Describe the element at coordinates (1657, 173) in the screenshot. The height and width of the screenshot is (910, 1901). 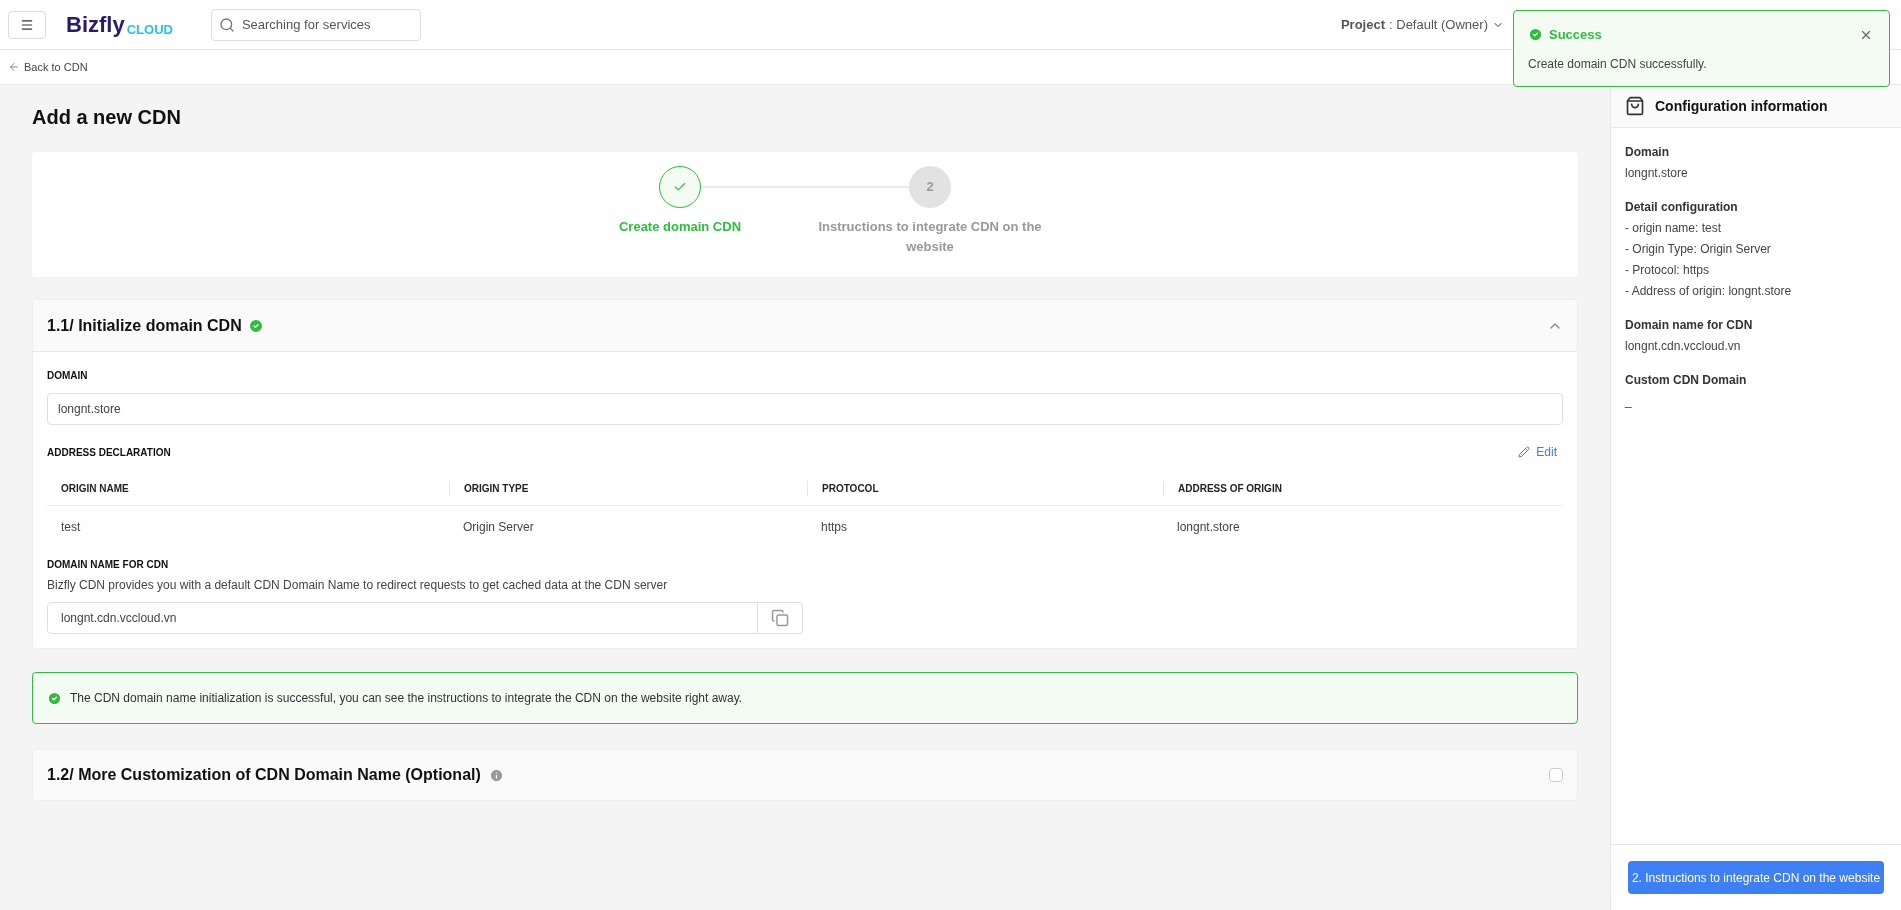
I see `info-text: longnt.store` at that location.